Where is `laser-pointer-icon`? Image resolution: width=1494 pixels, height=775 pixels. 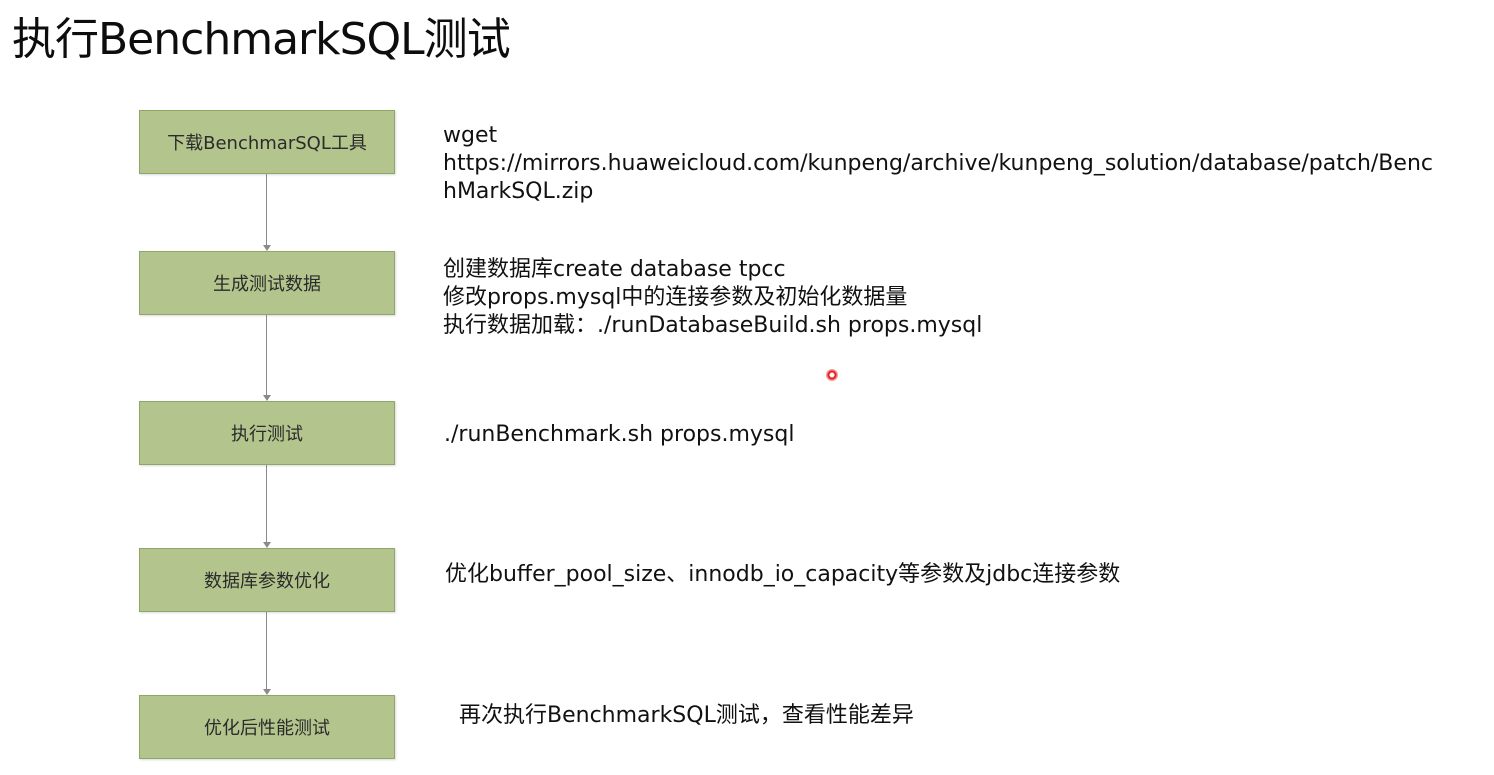 laser-pointer-icon is located at coordinates (832, 375).